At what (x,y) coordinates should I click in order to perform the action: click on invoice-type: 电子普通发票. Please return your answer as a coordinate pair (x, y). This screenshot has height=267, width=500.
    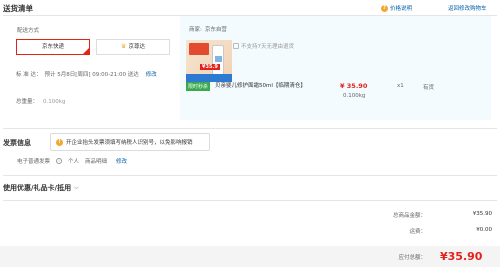
    Looking at the image, I should click on (34, 162).